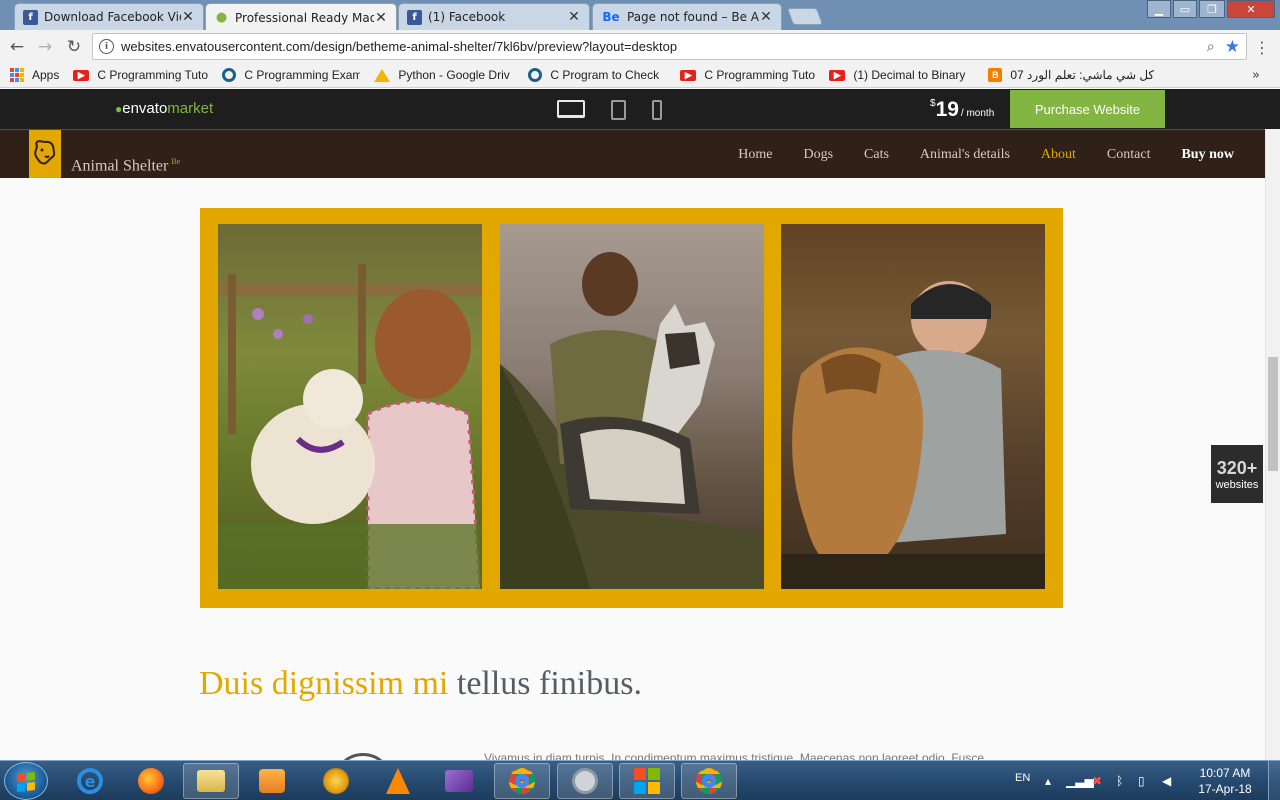 This screenshot has width=1280, height=800. What do you see at coordinates (301, 17) in the screenshot?
I see `tab-professional-ready-made: ● Professional Ready Made ✕` at bounding box center [301, 17].